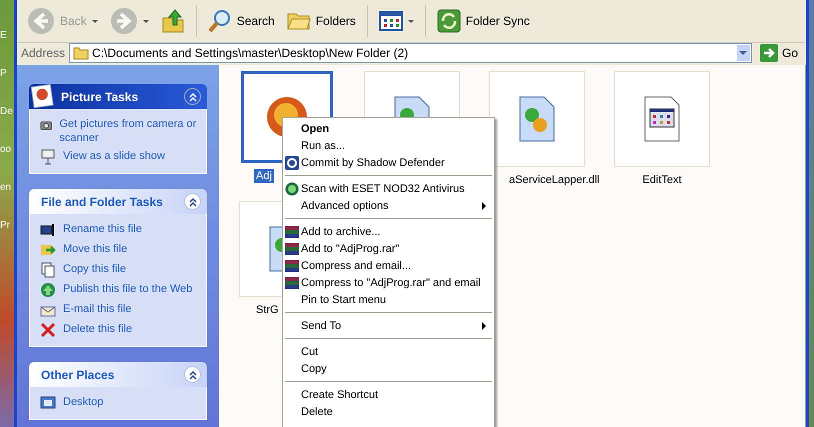  I want to click on file-name: EditText, so click(662, 180).